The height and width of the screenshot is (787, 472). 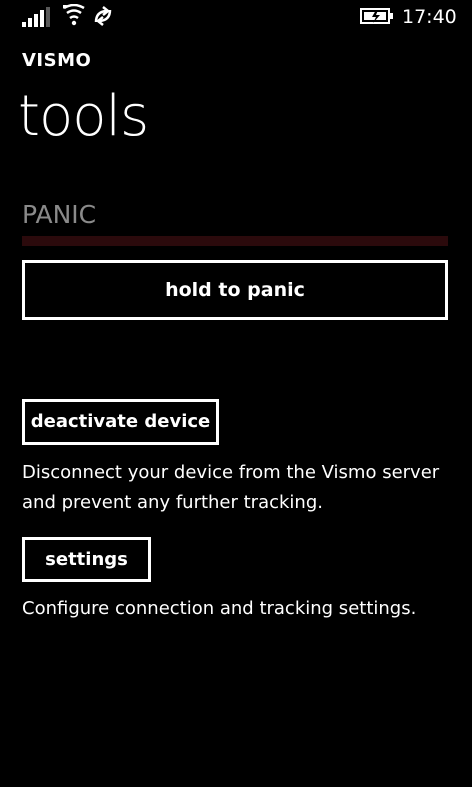 What do you see at coordinates (86, 559) in the screenshot?
I see `settings-button: settings` at bounding box center [86, 559].